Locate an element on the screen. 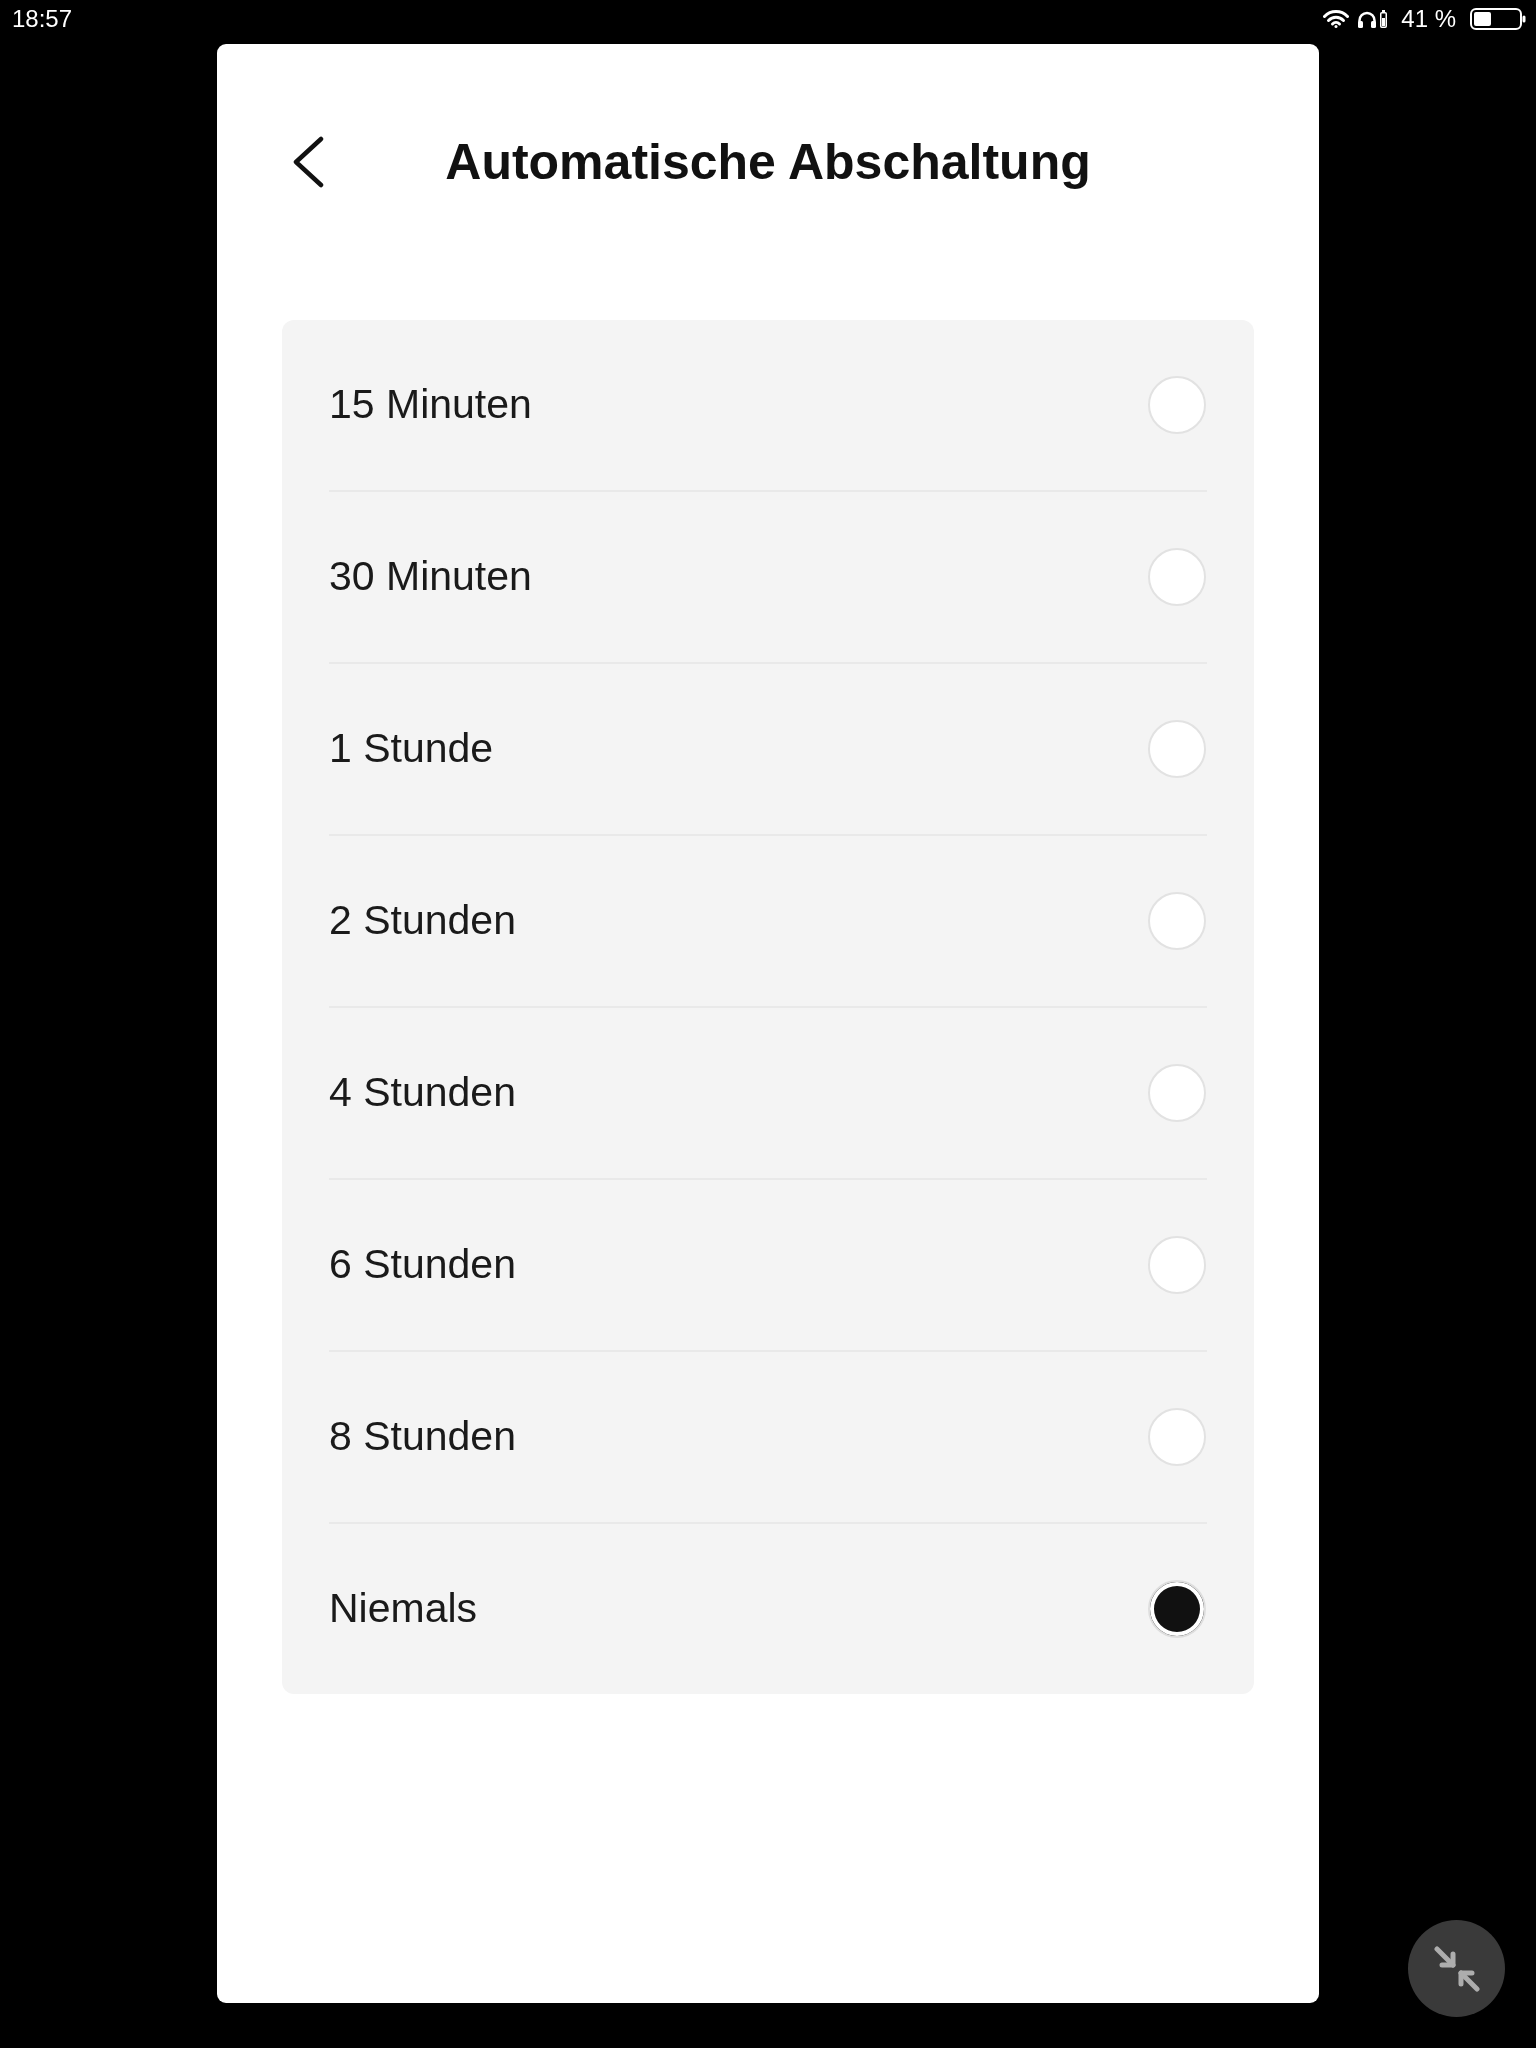 This screenshot has height=2048, width=1536. option-label: 6 Stunden is located at coordinates (422, 1265).